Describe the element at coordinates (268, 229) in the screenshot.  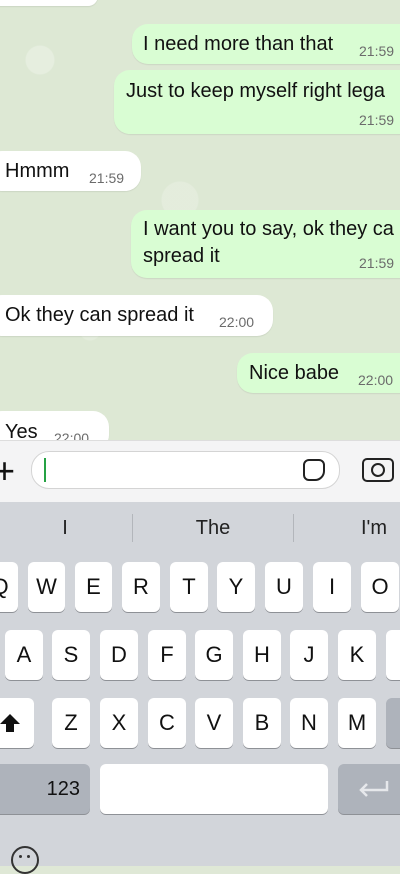
I see `message-text: I want you to say, ok they ca` at that location.